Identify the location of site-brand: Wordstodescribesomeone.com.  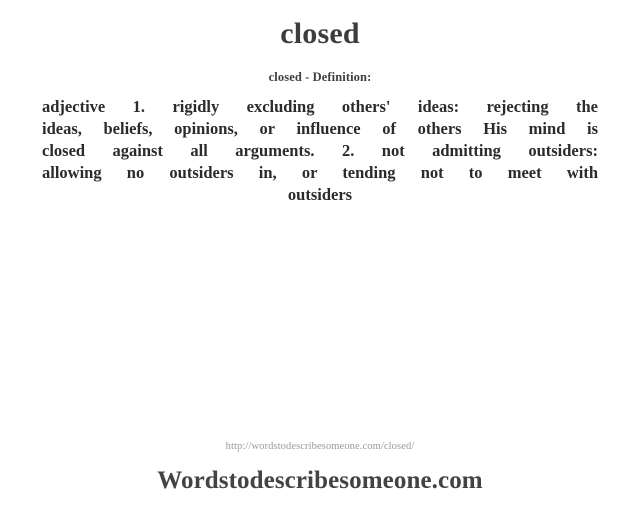
(320, 480).